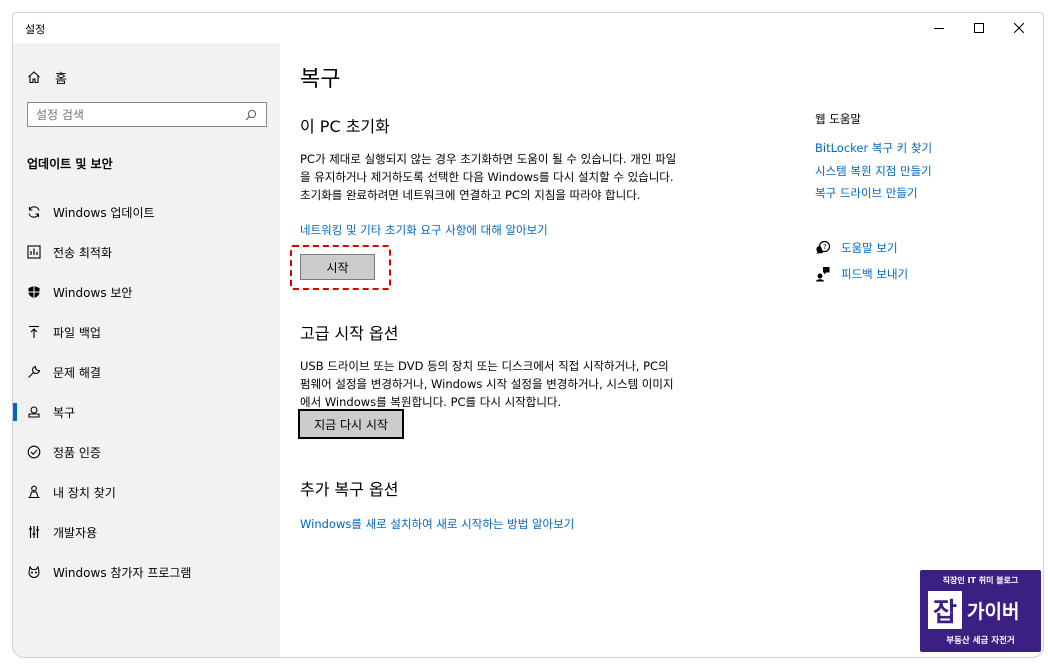 This screenshot has height=666, width=1048. What do you see at coordinates (34, 292) in the screenshot?
I see `shield-icon` at bounding box center [34, 292].